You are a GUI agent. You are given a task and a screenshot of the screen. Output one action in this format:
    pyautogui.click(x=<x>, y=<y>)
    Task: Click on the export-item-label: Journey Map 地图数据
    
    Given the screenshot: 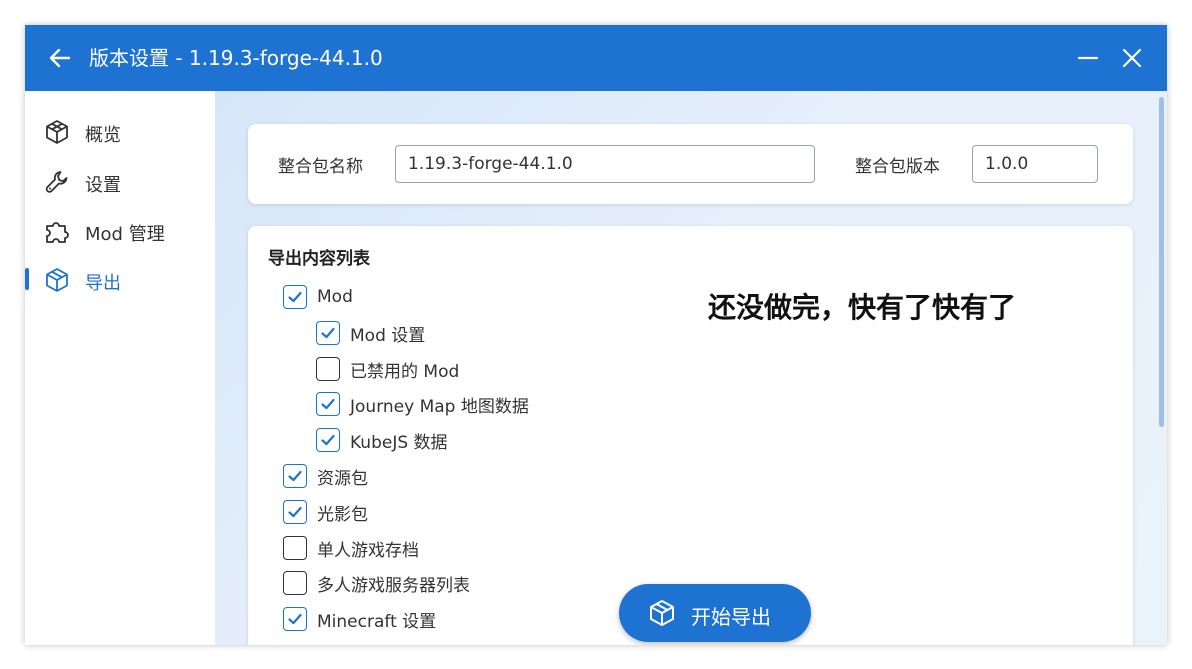 What is the action you would take?
    pyautogui.click(x=439, y=406)
    